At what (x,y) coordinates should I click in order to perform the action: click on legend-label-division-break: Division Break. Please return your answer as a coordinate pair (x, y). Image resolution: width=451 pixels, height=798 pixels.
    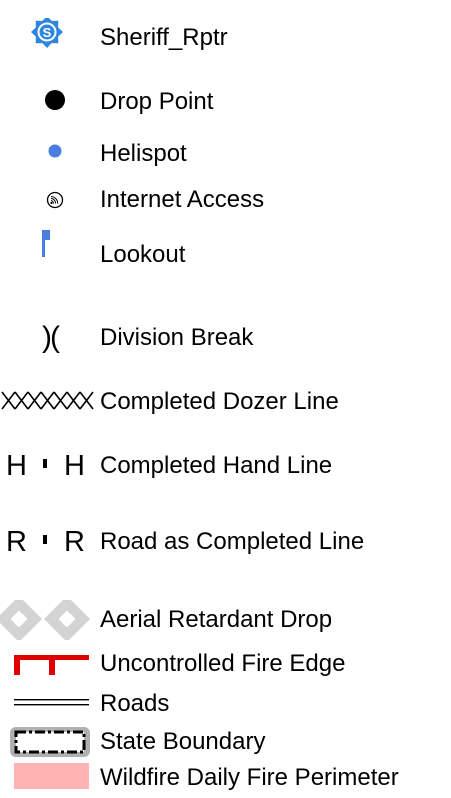
    Looking at the image, I should click on (177, 337).